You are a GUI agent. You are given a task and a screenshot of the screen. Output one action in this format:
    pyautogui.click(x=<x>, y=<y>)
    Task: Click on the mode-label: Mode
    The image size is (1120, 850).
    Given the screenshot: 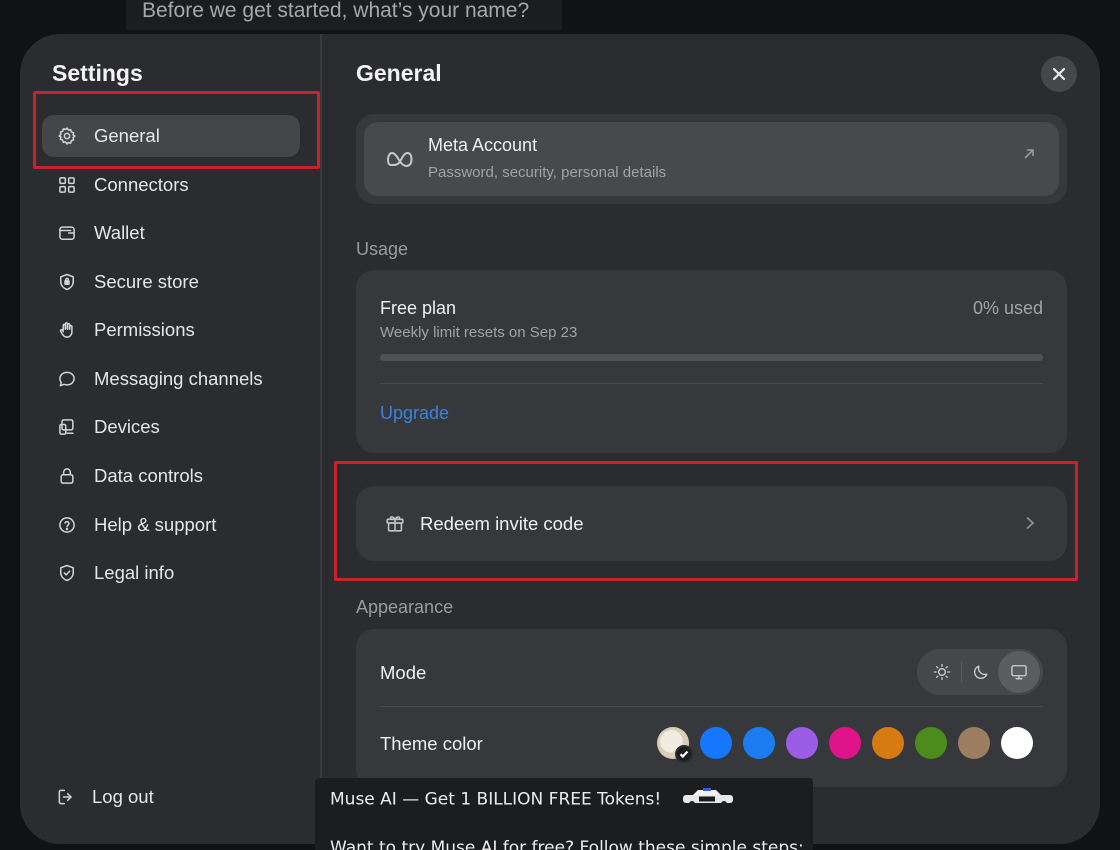 What is the action you would take?
    pyautogui.click(x=403, y=672)
    